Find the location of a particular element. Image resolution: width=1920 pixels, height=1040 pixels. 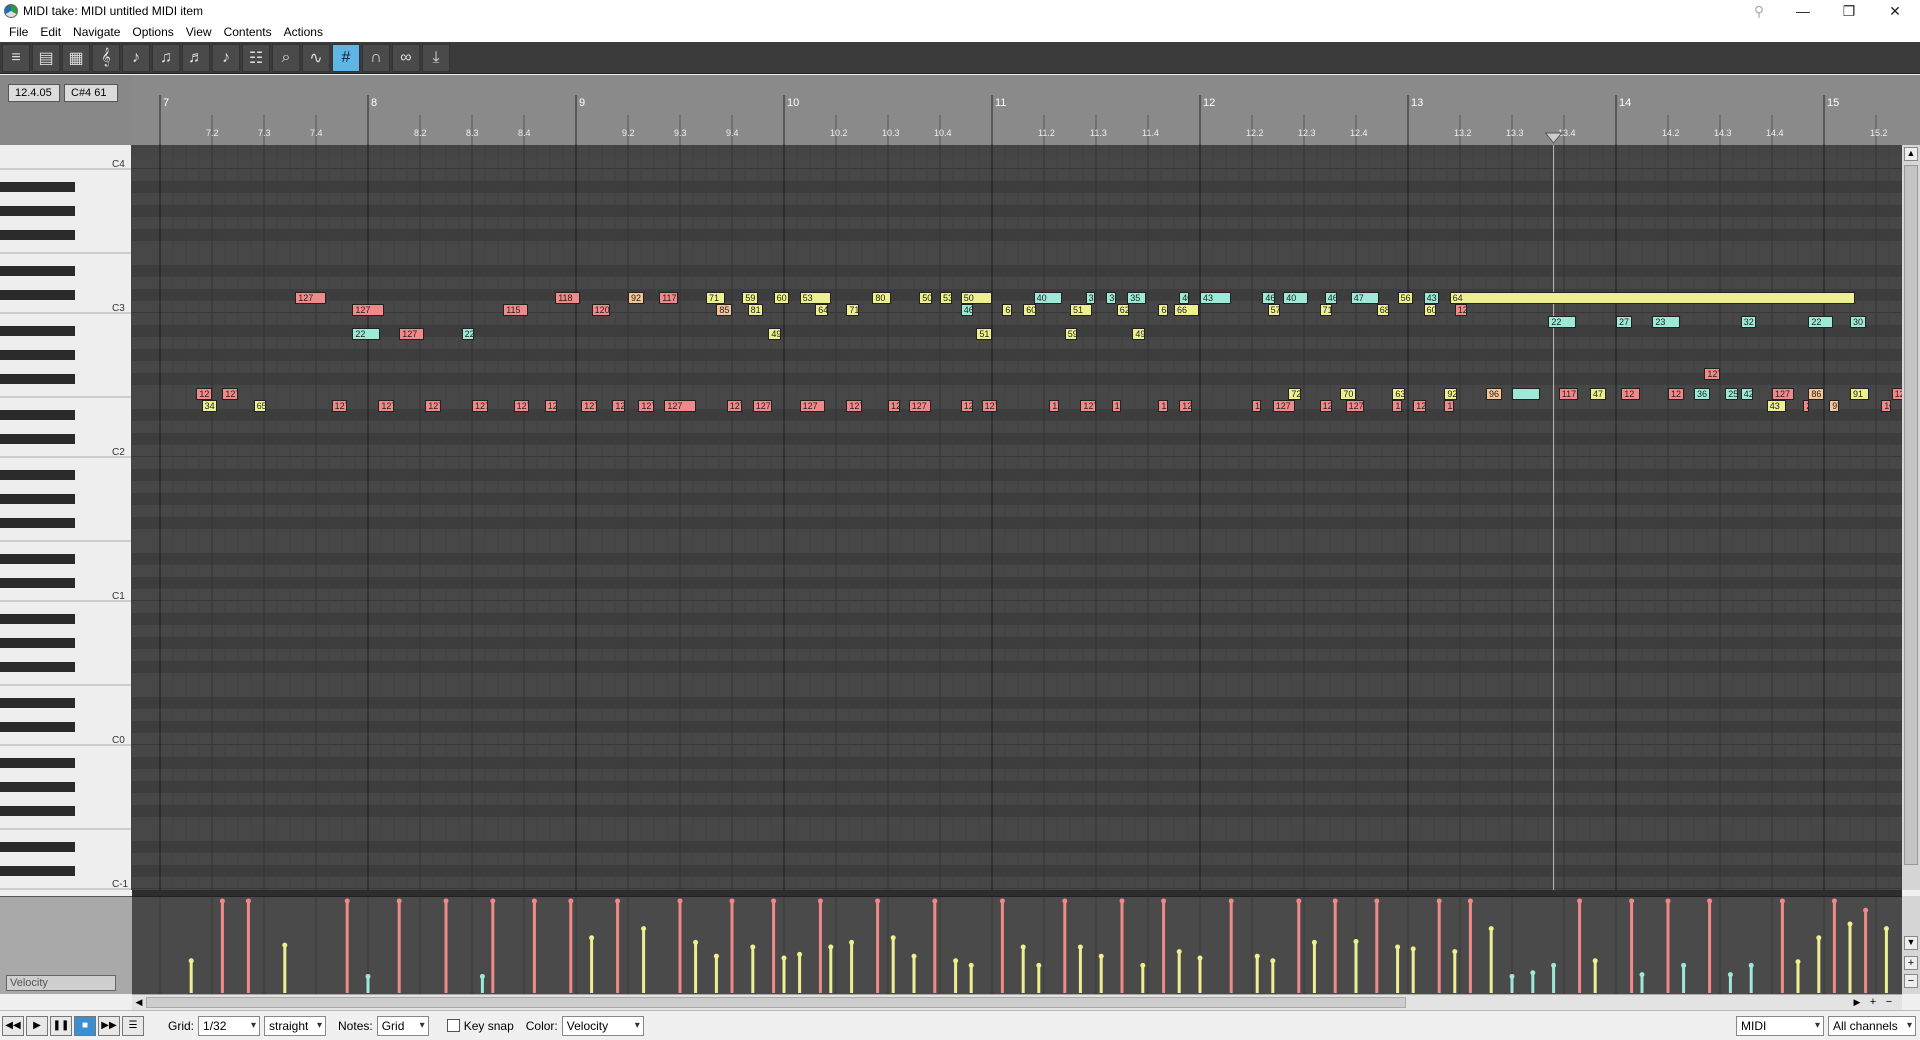

midi-note: 118 is located at coordinates (568, 298).